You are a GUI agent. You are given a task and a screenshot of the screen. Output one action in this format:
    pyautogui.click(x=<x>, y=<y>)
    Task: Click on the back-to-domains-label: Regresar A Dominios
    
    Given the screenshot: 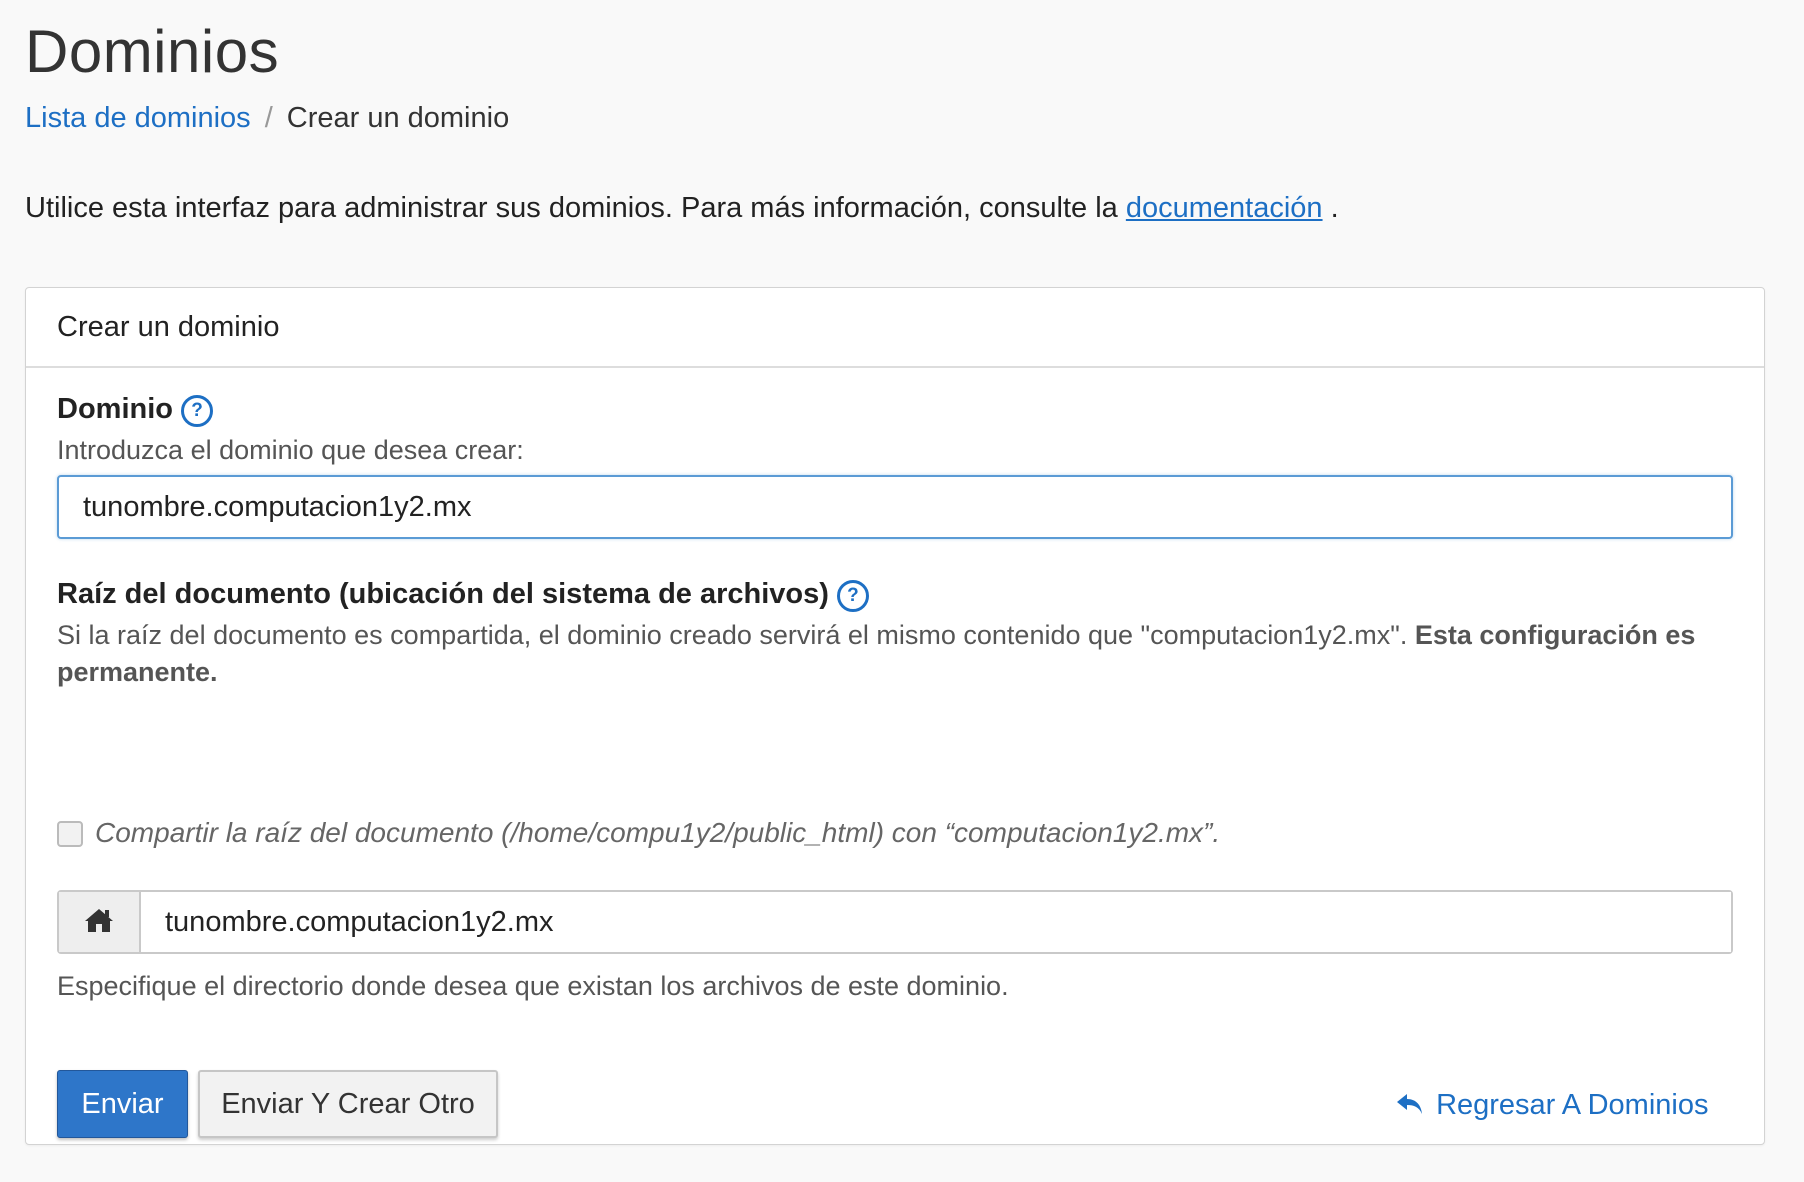 What is the action you would take?
    pyautogui.click(x=1572, y=1105)
    